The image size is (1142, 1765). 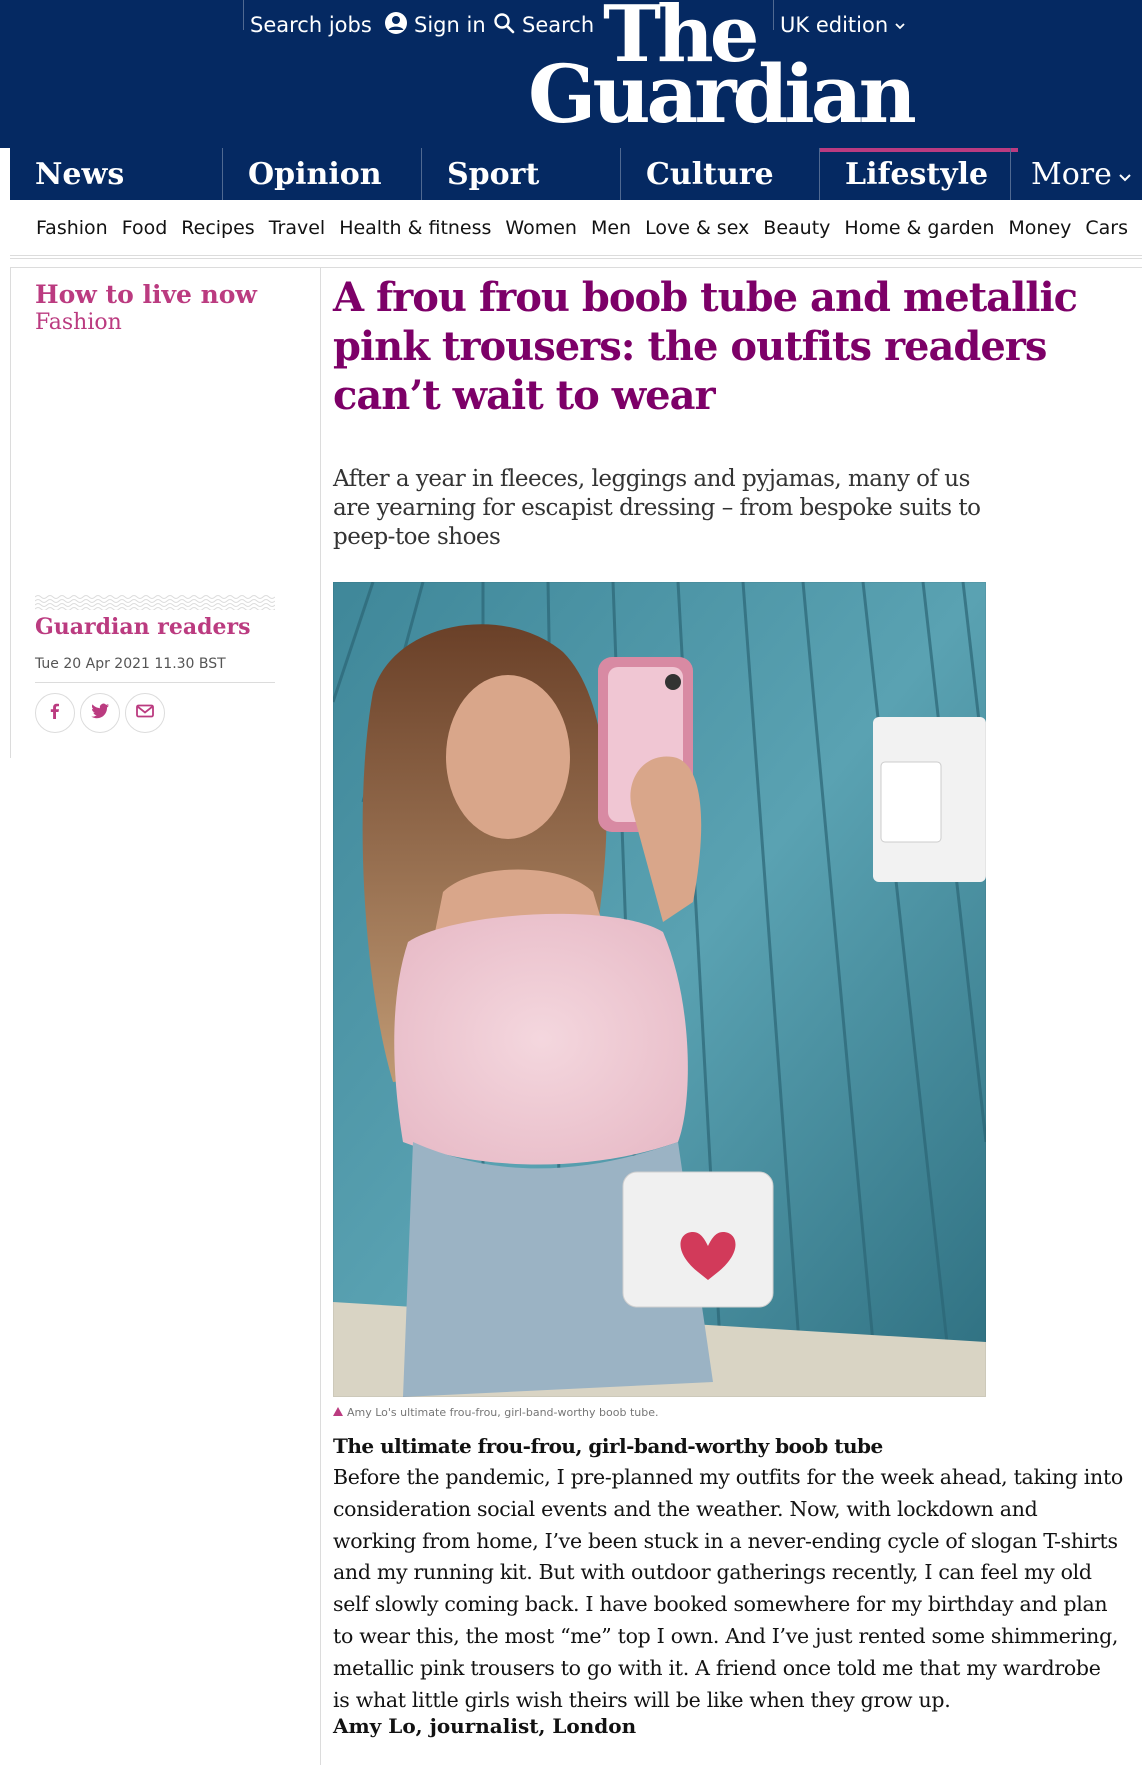 I want to click on section-divider, so click(x=576, y=263).